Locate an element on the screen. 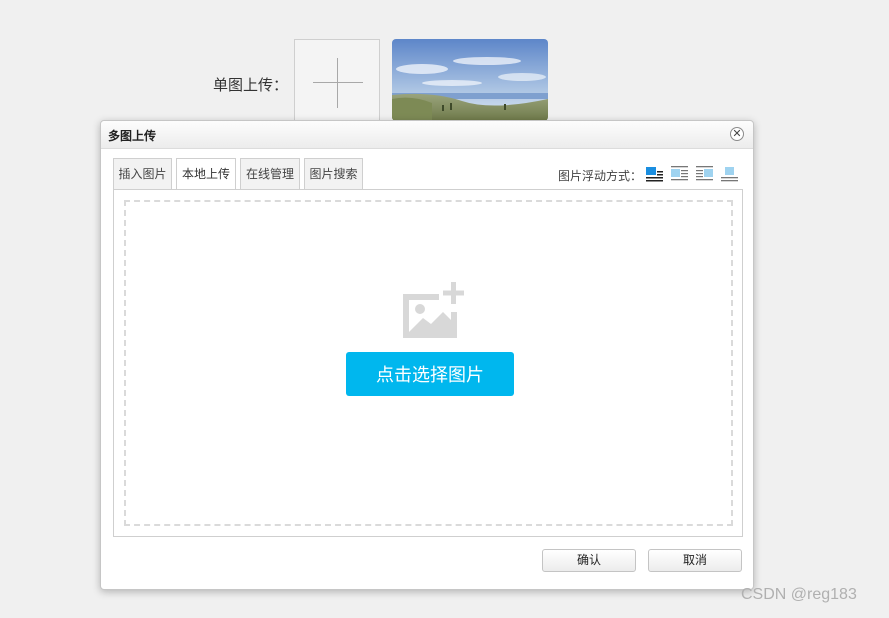 This screenshot has height=618, width=889. cancel-button: 取消 is located at coordinates (695, 560).